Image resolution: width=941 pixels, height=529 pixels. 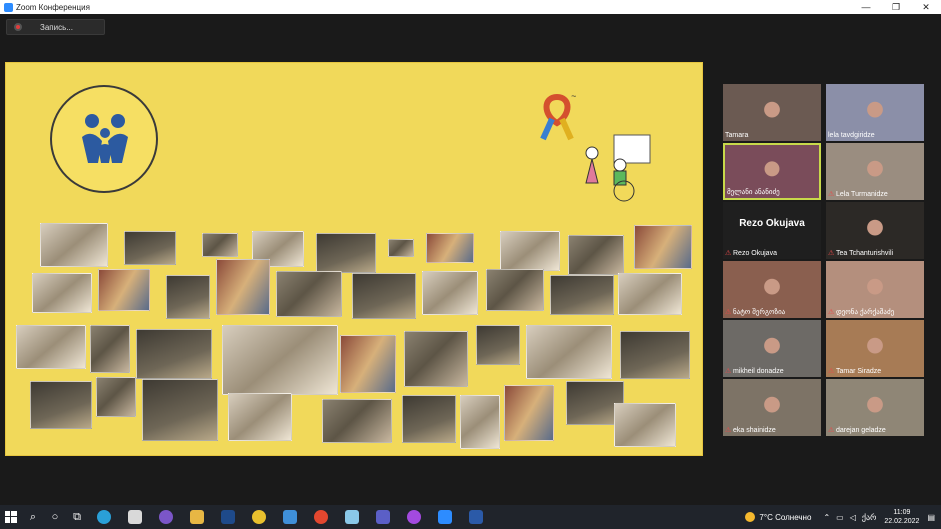 I want to click on participant-name: Tamara, so click(x=737, y=135).